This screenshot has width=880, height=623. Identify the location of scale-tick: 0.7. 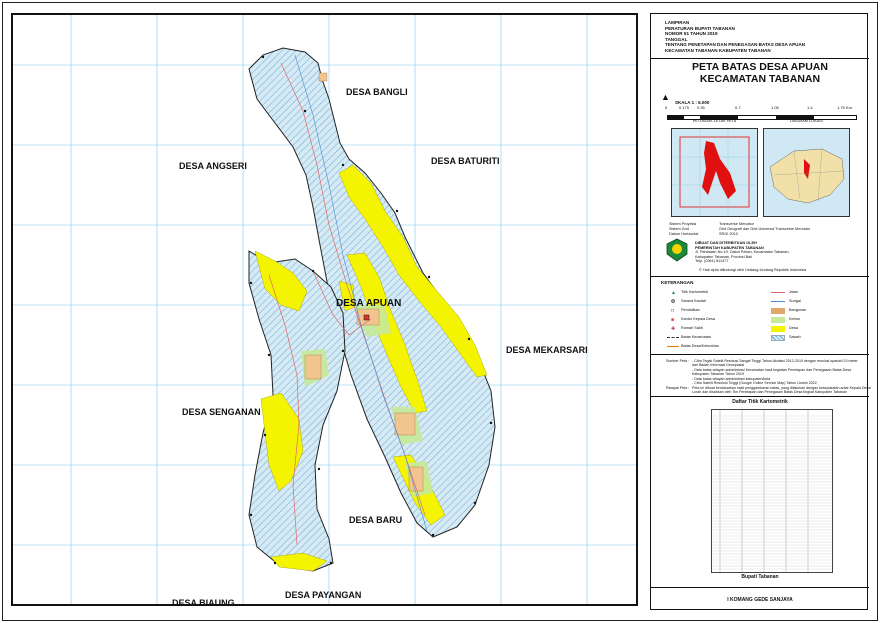
(738, 107).